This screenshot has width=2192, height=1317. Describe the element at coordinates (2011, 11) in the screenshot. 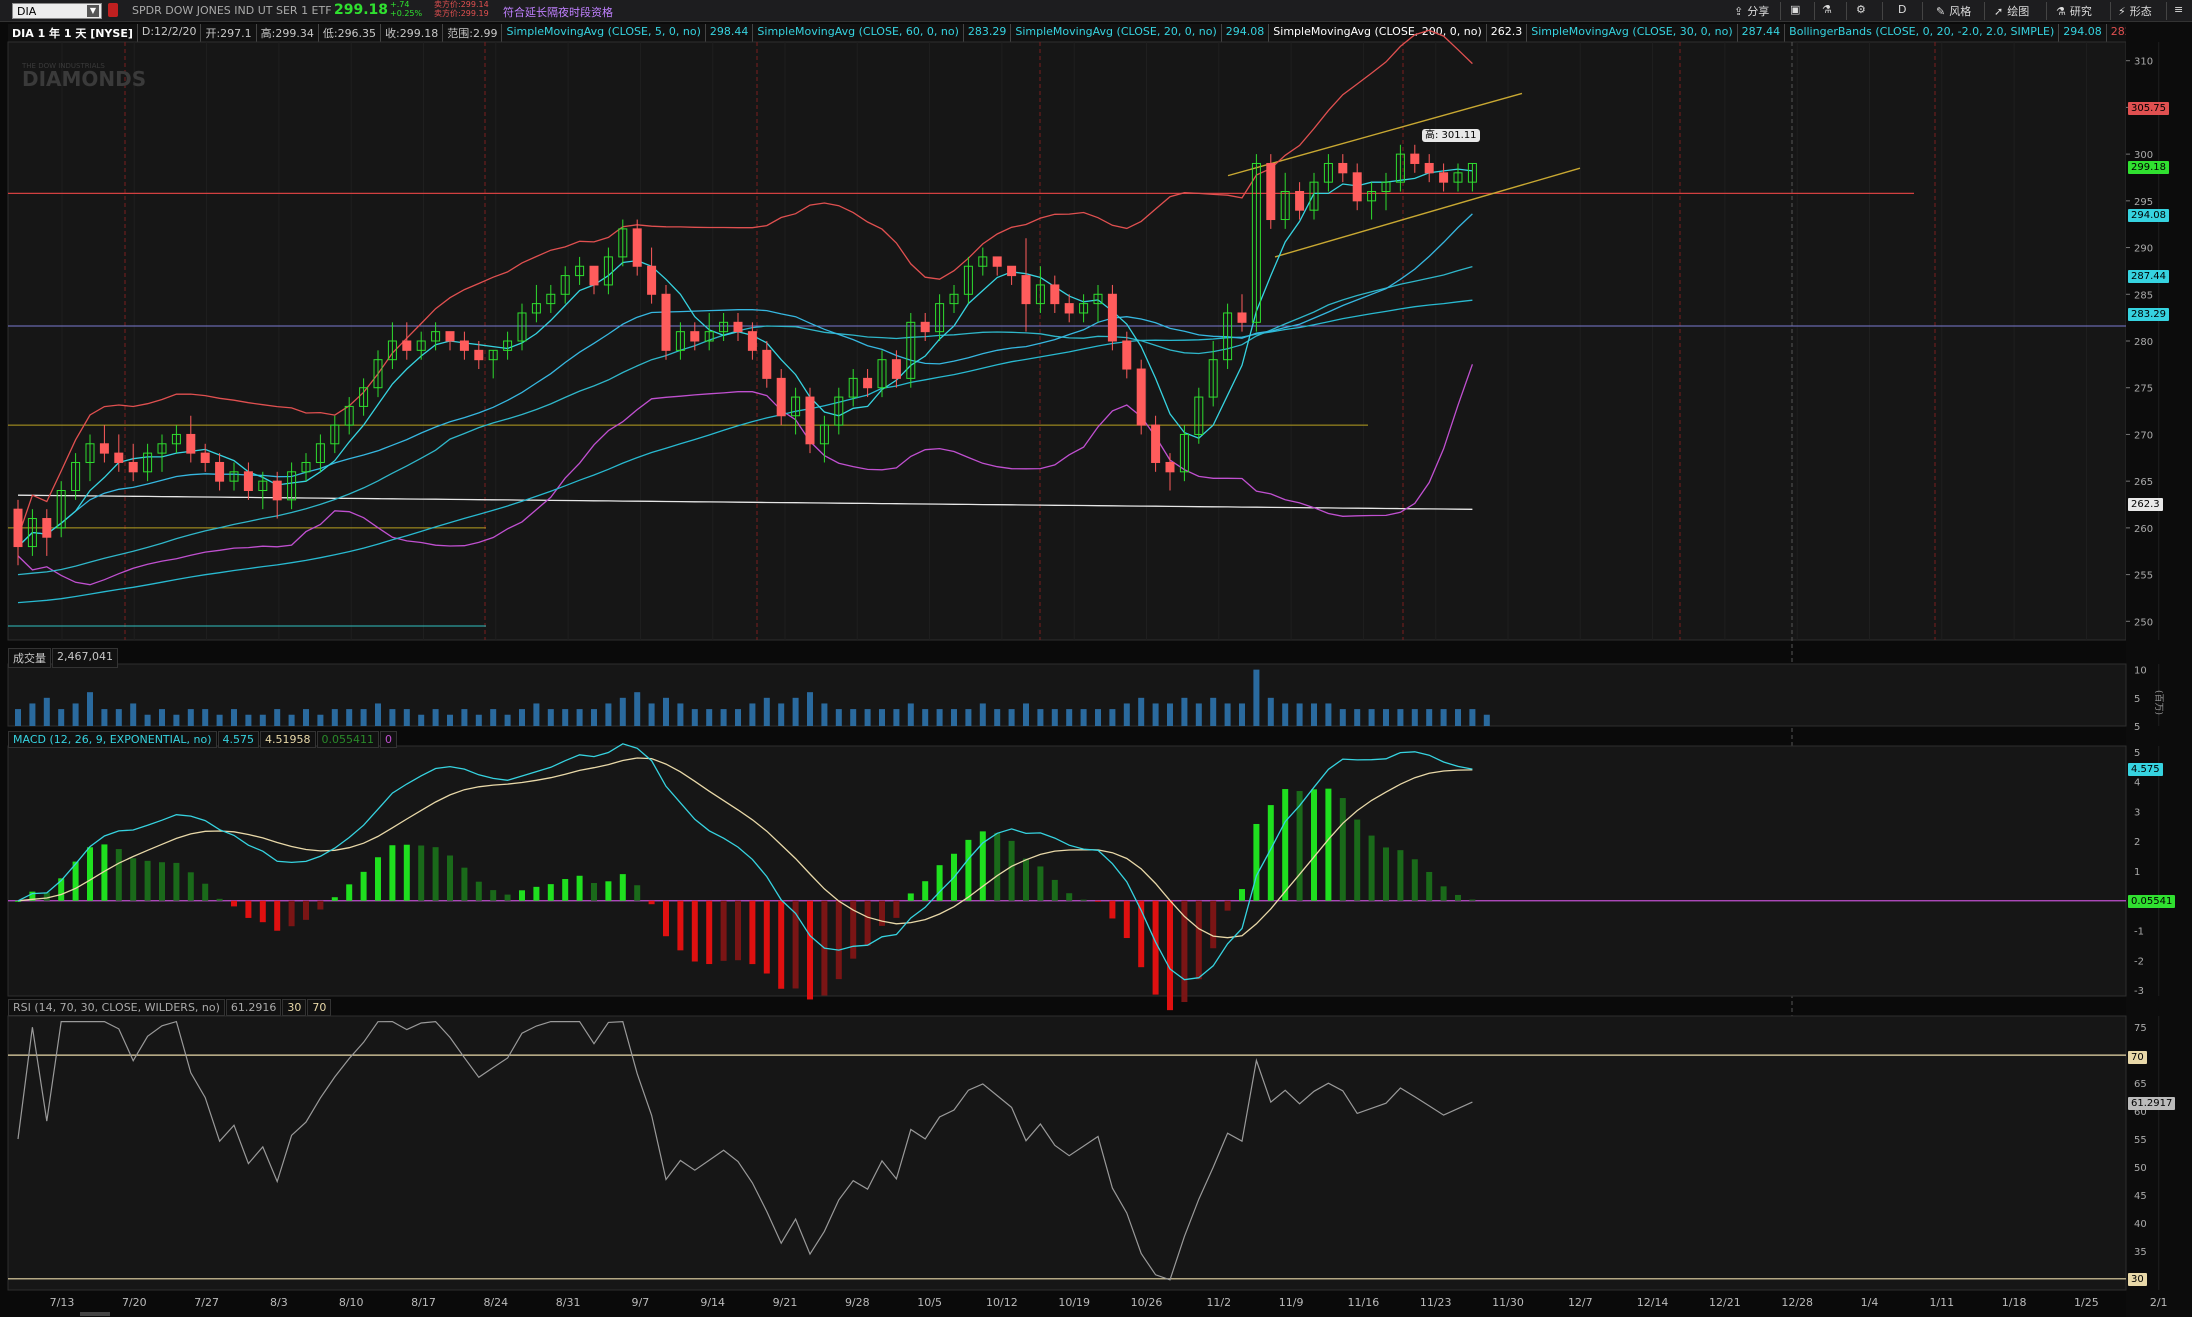

I see `draw-button: ➚ 绘图` at that location.